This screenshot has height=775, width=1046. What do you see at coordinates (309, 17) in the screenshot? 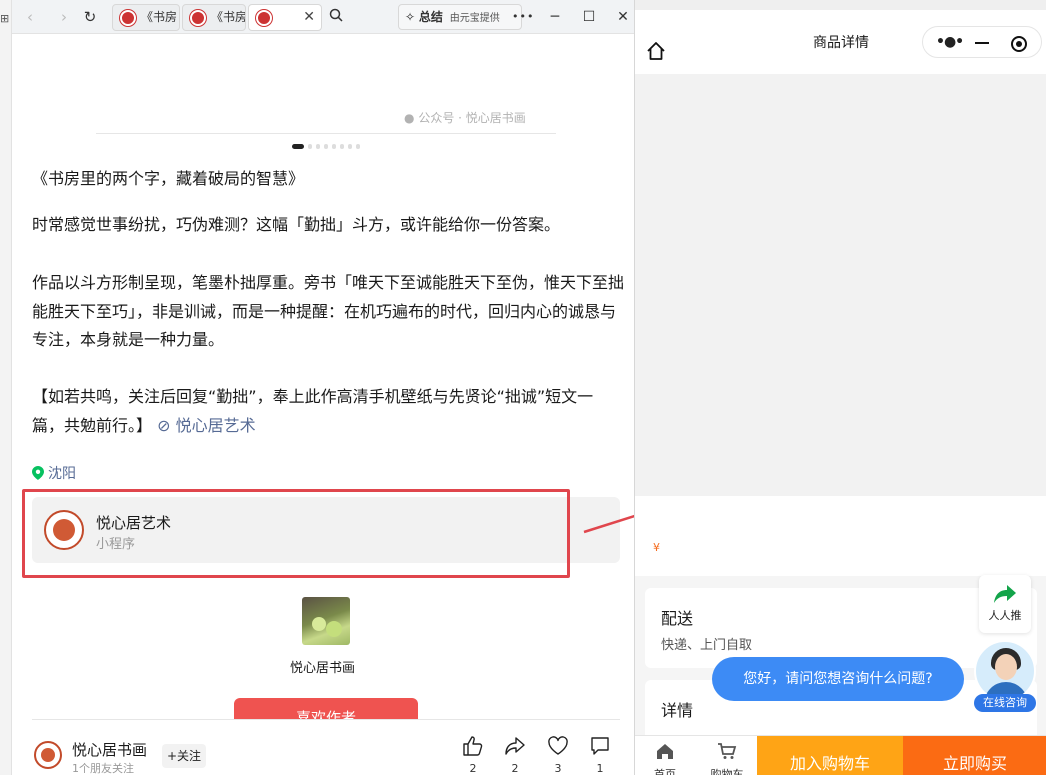
I see `close-tab-icon: ✕` at bounding box center [309, 17].